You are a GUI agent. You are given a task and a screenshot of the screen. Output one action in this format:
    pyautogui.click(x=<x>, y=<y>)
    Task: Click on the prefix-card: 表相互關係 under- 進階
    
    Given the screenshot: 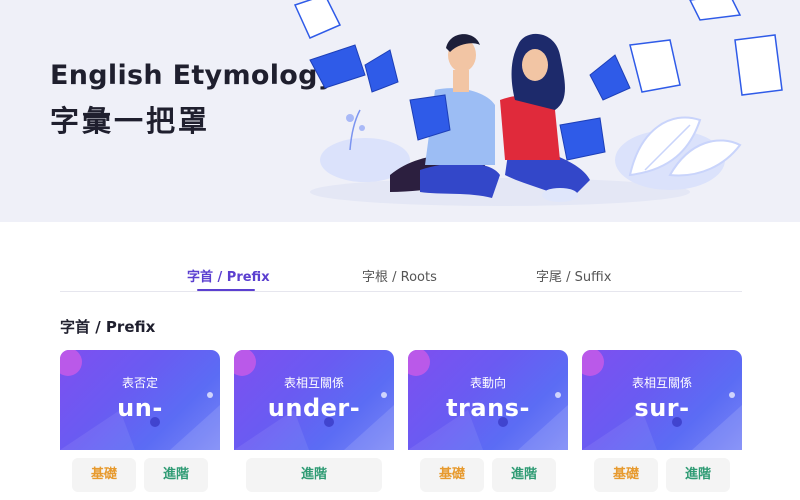 What is the action you would take?
    pyautogui.click(x=314, y=425)
    